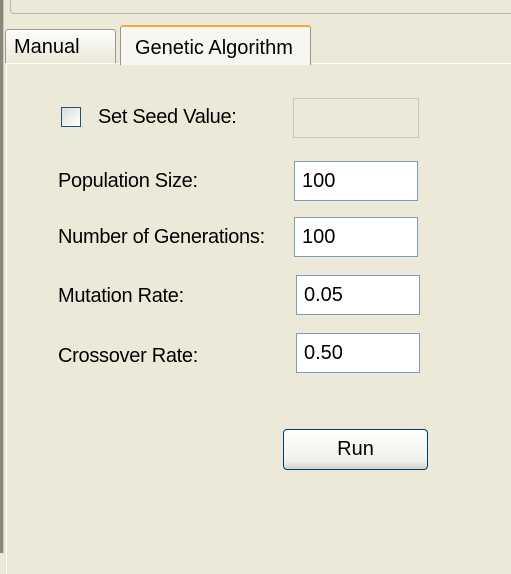  Describe the element at coordinates (260, 7) in the screenshot. I see `top-group-border` at that location.